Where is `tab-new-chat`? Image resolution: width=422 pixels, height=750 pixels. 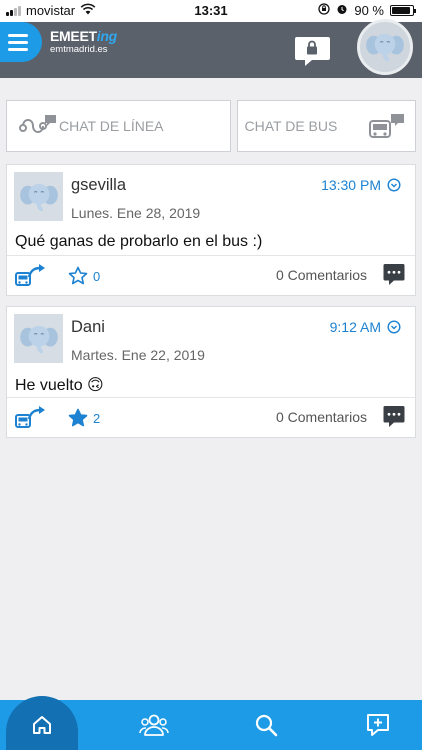
tab-new-chat is located at coordinates (378, 725).